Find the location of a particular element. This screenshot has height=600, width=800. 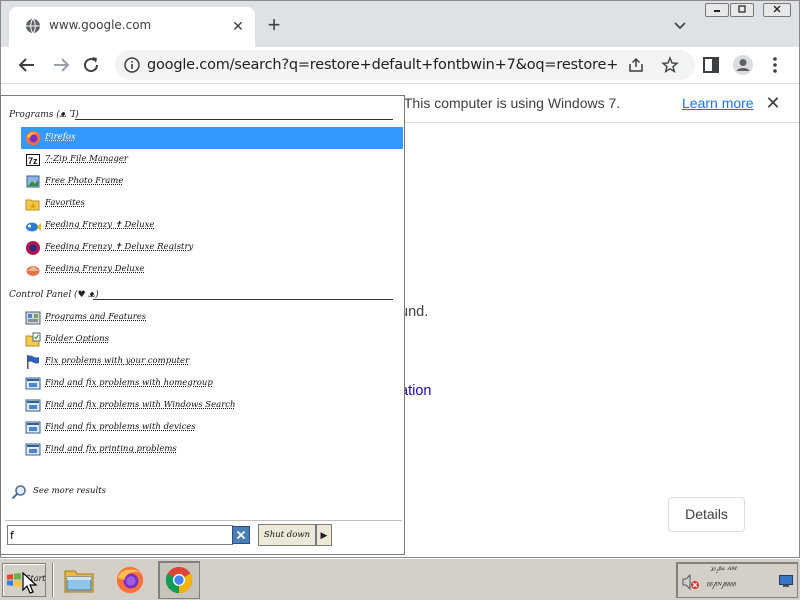

details-button: Details is located at coordinates (706, 514).